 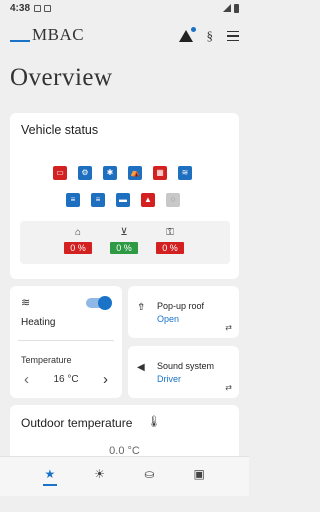 What do you see at coordinates (168, 319) in the screenshot?
I see `popup-roof-value: Open` at bounding box center [168, 319].